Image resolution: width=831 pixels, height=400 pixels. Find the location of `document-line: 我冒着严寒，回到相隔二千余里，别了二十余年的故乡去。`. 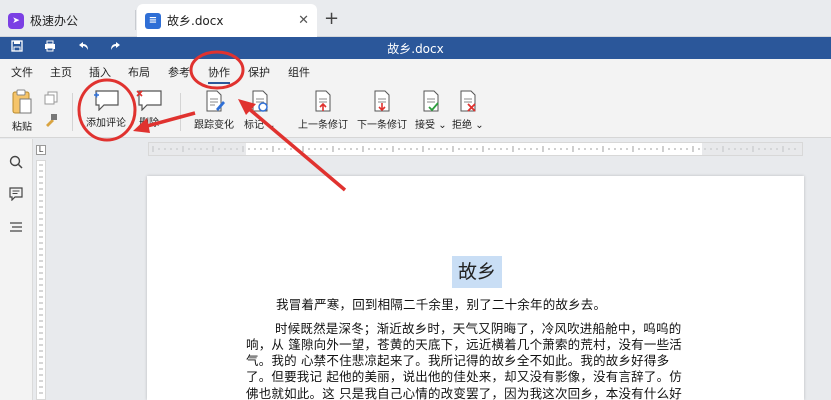

document-line: 我冒着严寒，回到相隔二千余里，别了二十余年的故乡去。 is located at coordinates (441, 303).